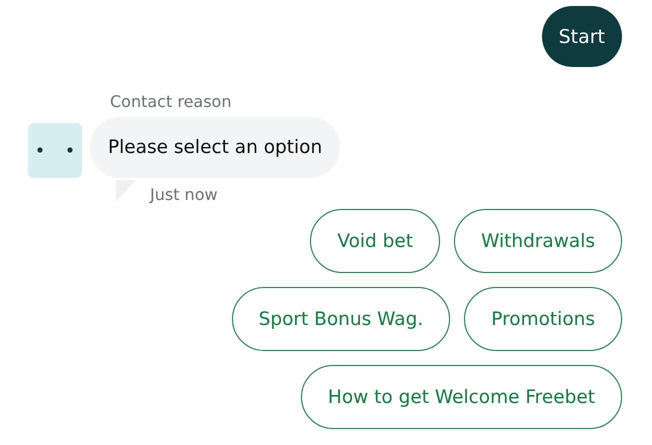 Image resolution: width=652 pixels, height=445 pixels. What do you see at coordinates (341, 319) in the screenshot?
I see `option-button: Sport Bonus Wag.` at bounding box center [341, 319].